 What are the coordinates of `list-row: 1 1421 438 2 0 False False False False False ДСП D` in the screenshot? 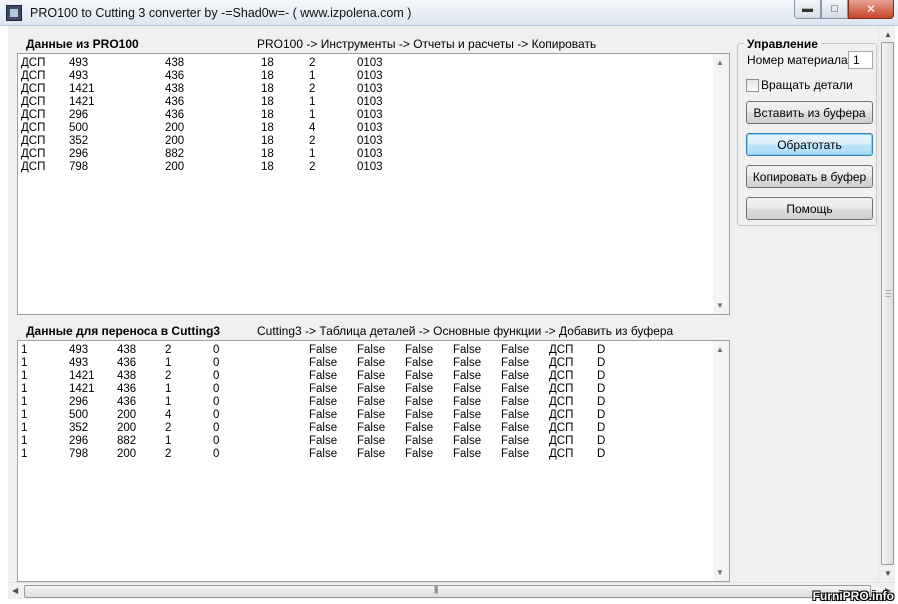 It's located at (366, 376).